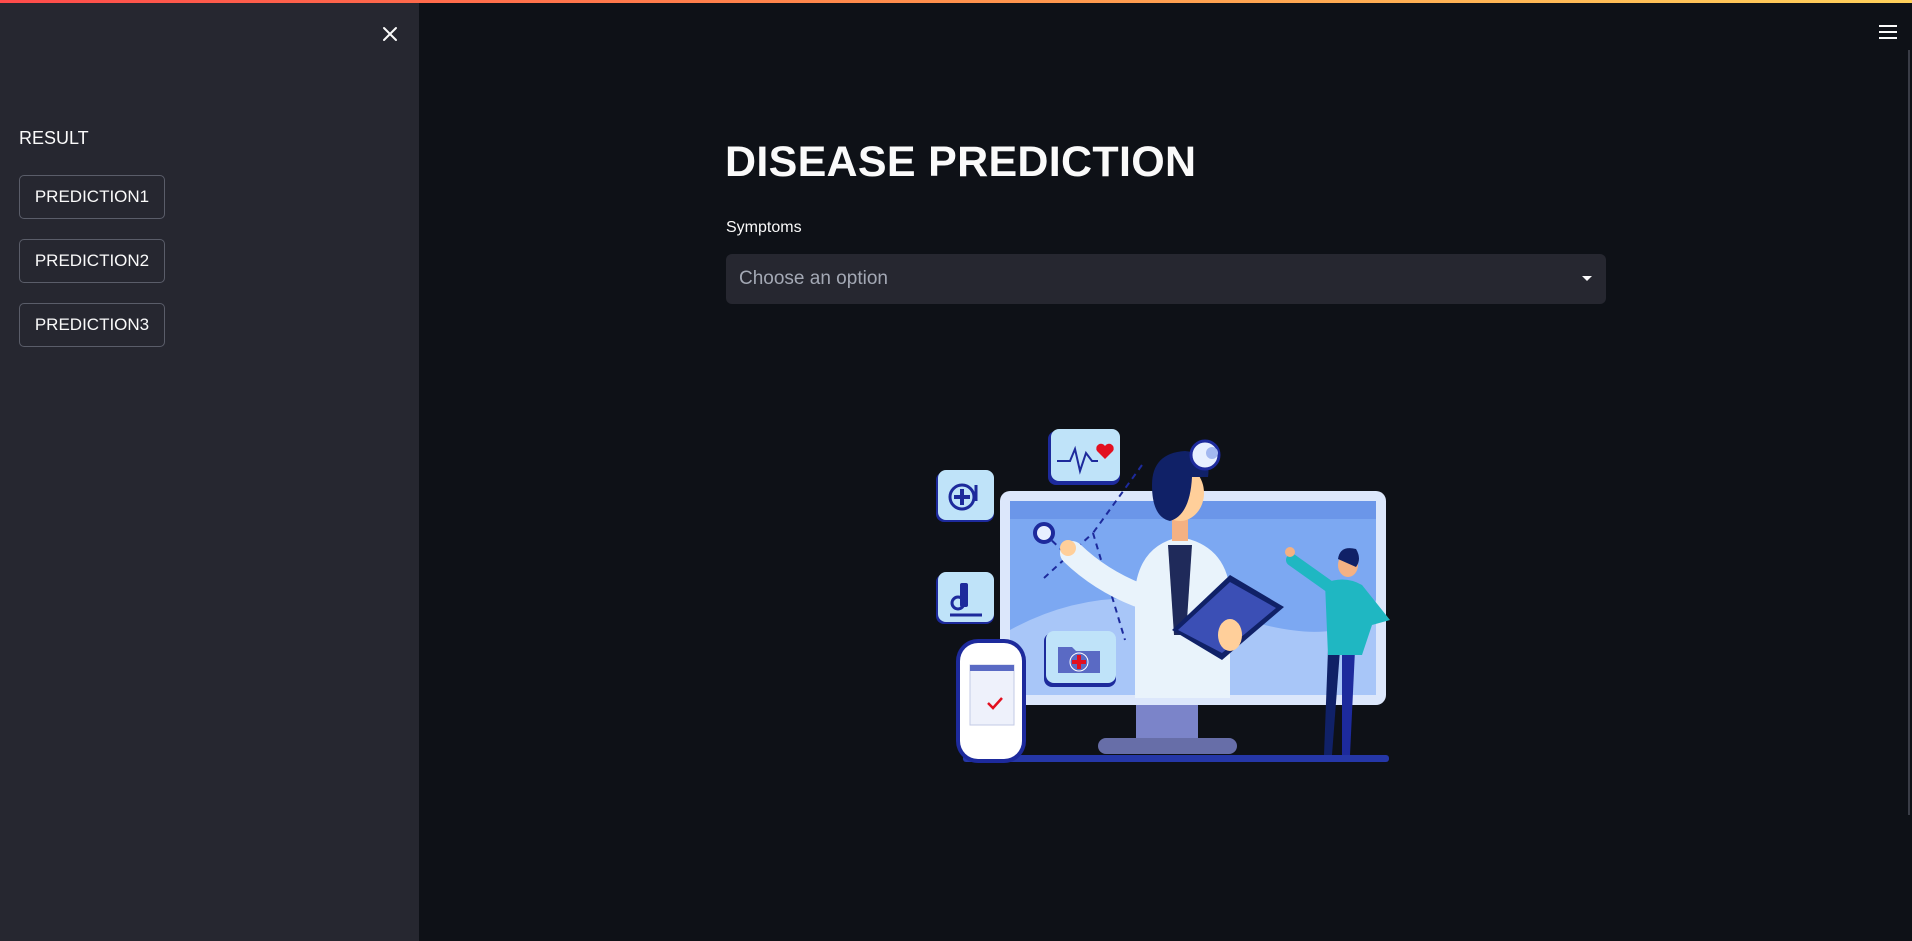  What do you see at coordinates (54, 138) in the screenshot?
I see `sidebar-heading: RESULT` at bounding box center [54, 138].